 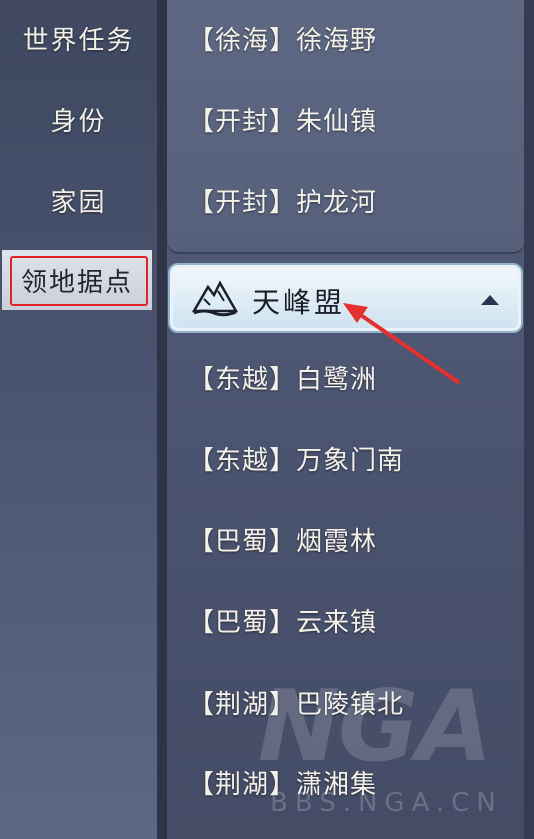 I want to click on collapse-triangle-icon, so click(x=490, y=300).